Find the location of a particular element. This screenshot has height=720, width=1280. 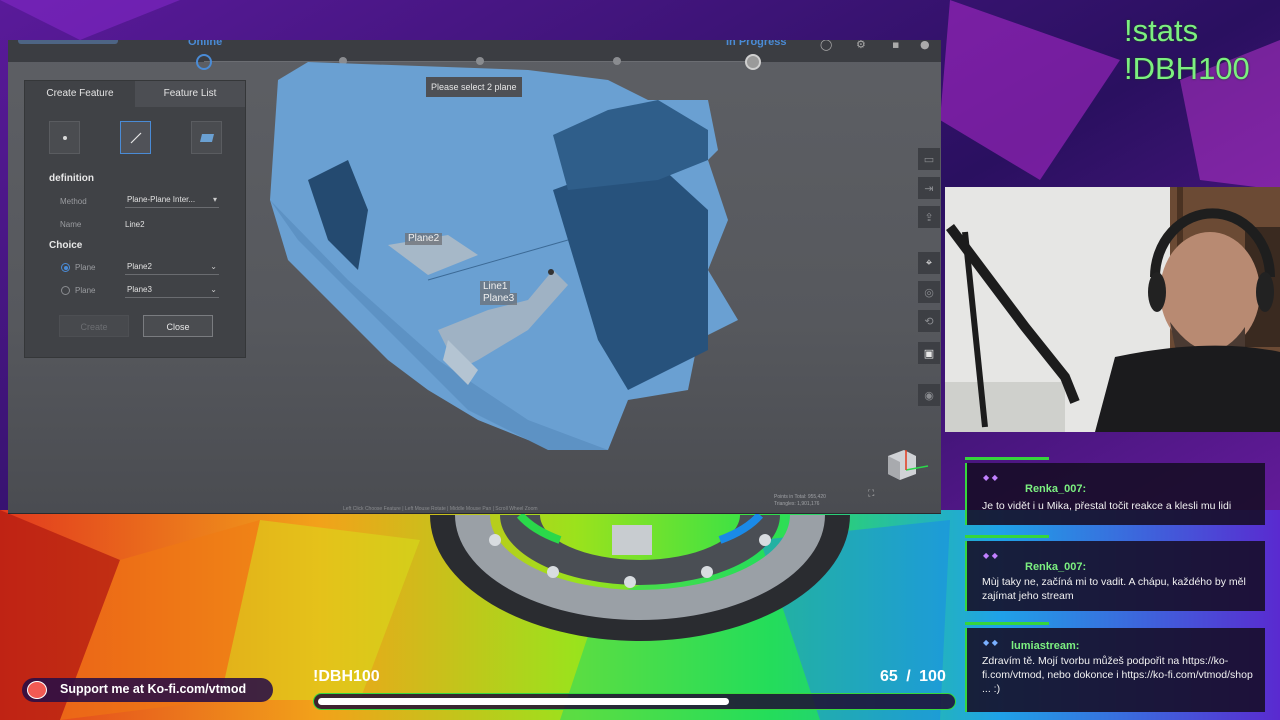

goal-progress-bar is located at coordinates (634, 701).